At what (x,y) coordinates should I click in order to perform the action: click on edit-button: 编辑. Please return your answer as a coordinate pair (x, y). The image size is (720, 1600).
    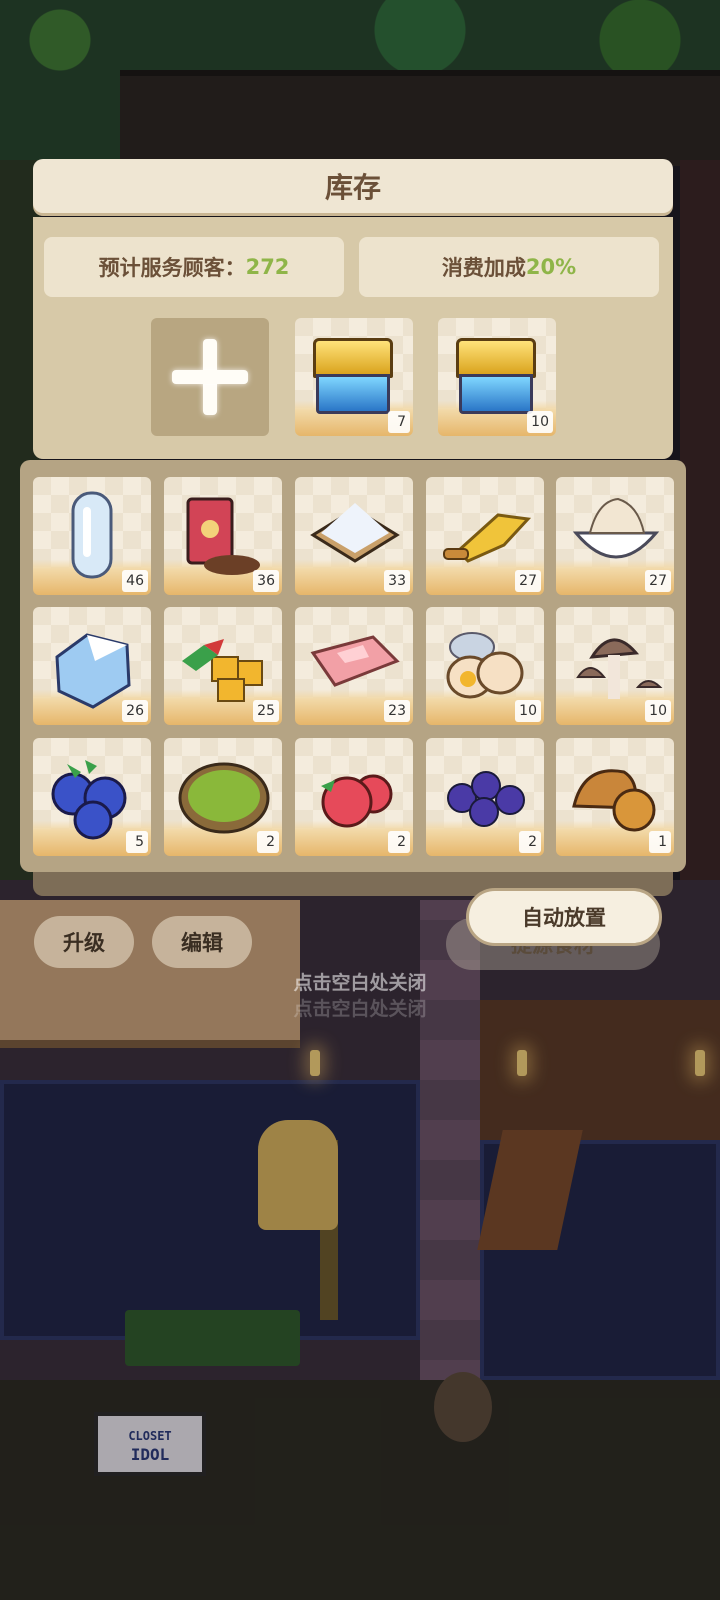
    Looking at the image, I should click on (202, 942).